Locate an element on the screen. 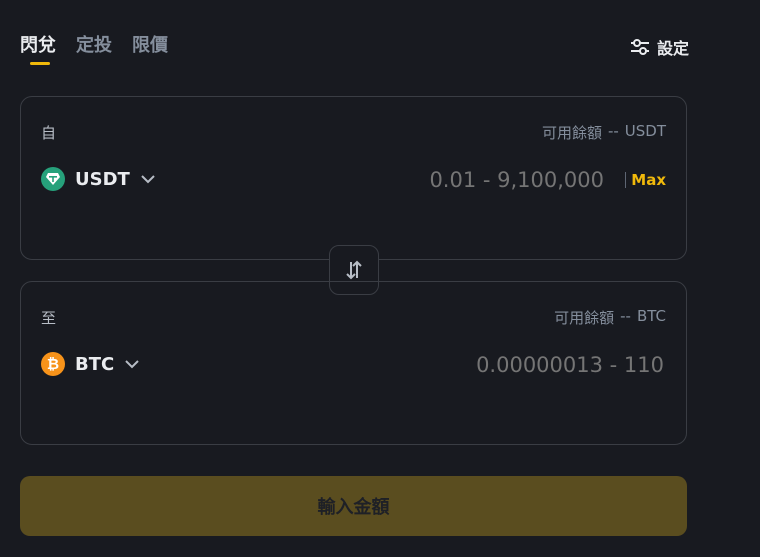  enter-amount-button: 輸入金額 is located at coordinates (353, 506).